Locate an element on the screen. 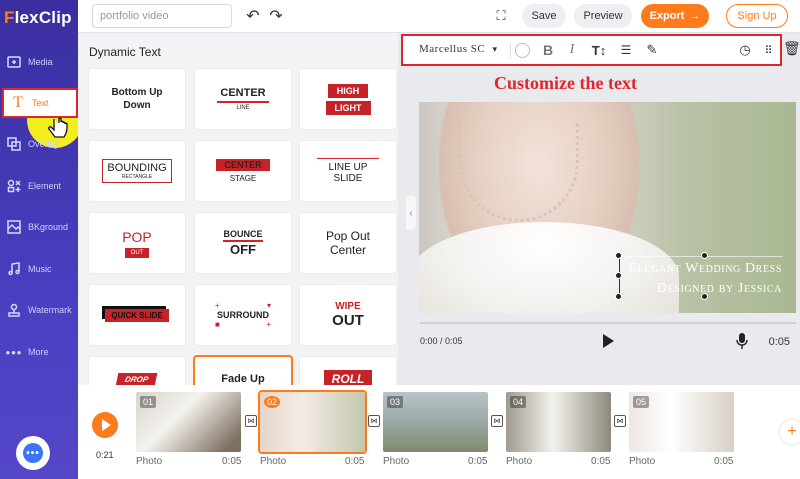 This screenshot has width=800, height=479. text-preset-roll: ROLL is located at coordinates (348, 371).